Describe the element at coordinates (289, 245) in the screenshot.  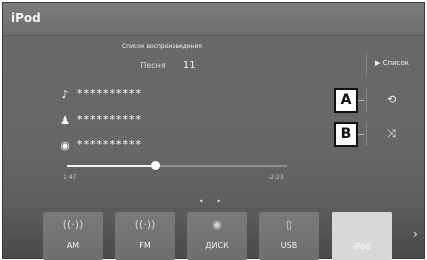
I see `source-label-usb: USB` at that location.